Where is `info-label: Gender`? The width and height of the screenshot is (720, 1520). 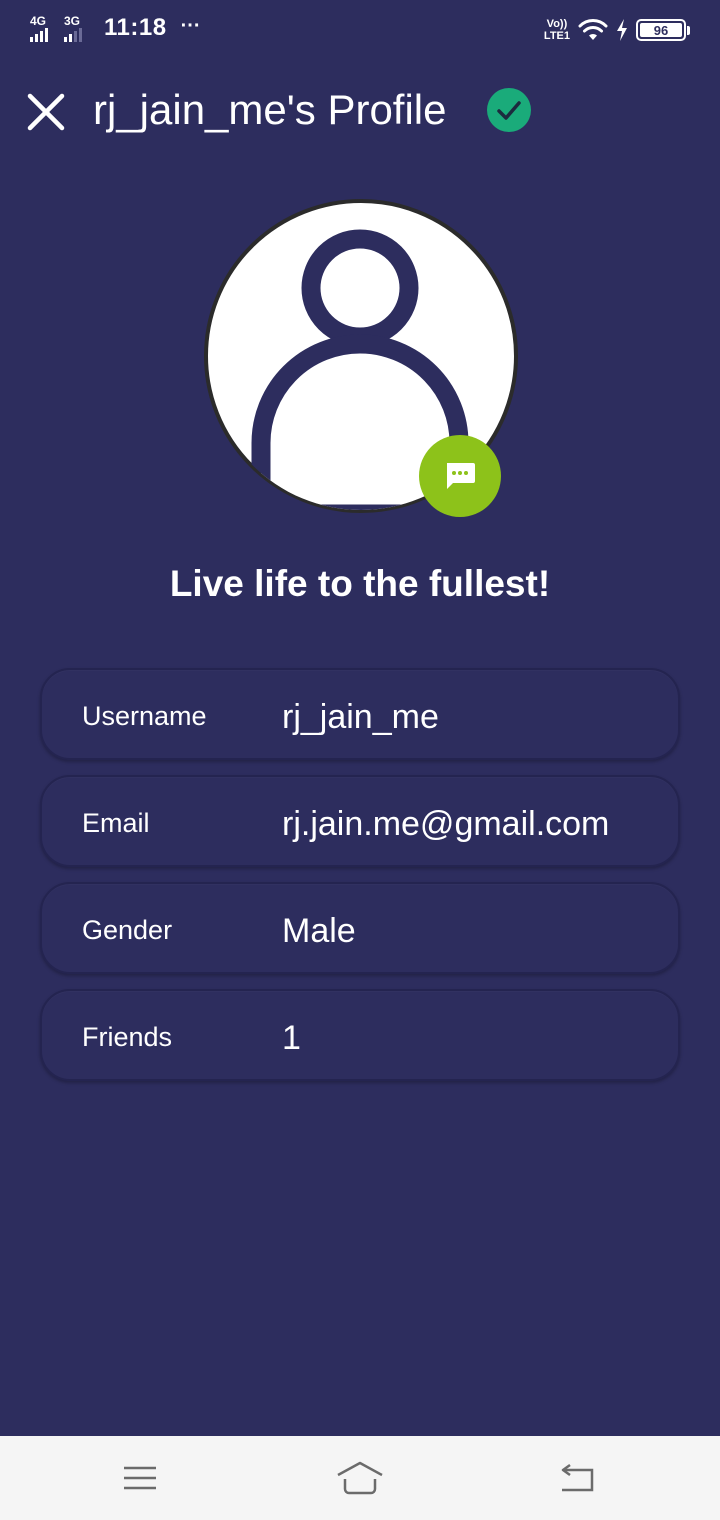 info-label: Gender is located at coordinates (127, 930).